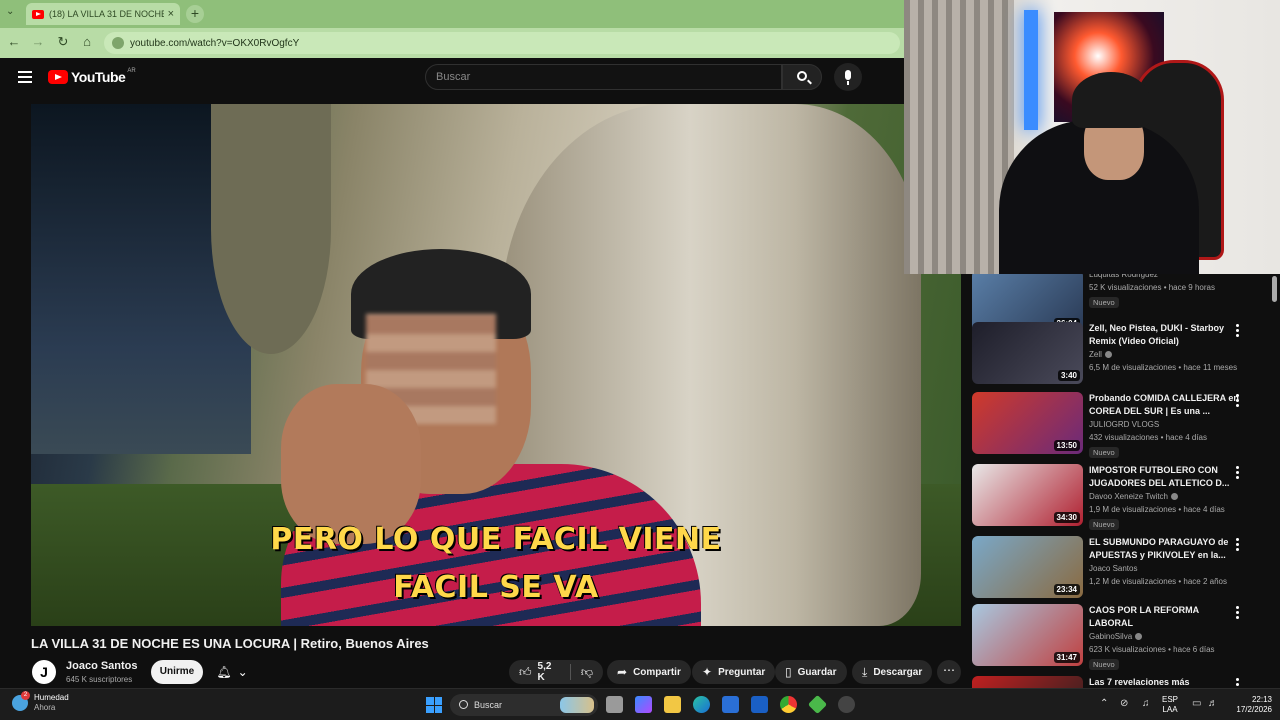 The image size is (1280, 720). I want to click on task-view-icon, so click(614, 704).